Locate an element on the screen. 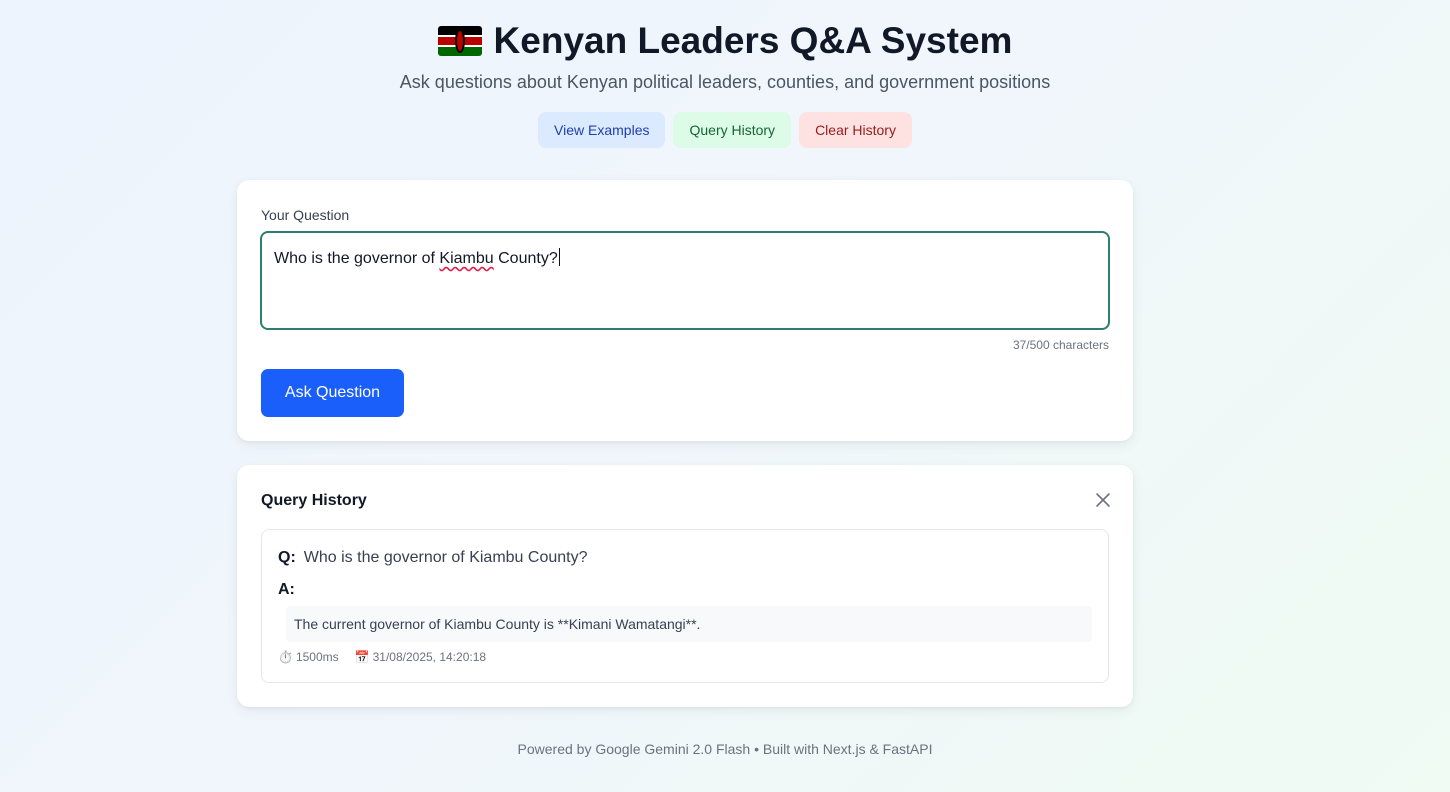 This screenshot has height=792, width=1450. history-question-row: Q: Who is the governor of Kiambu County? is located at coordinates (432, 558).